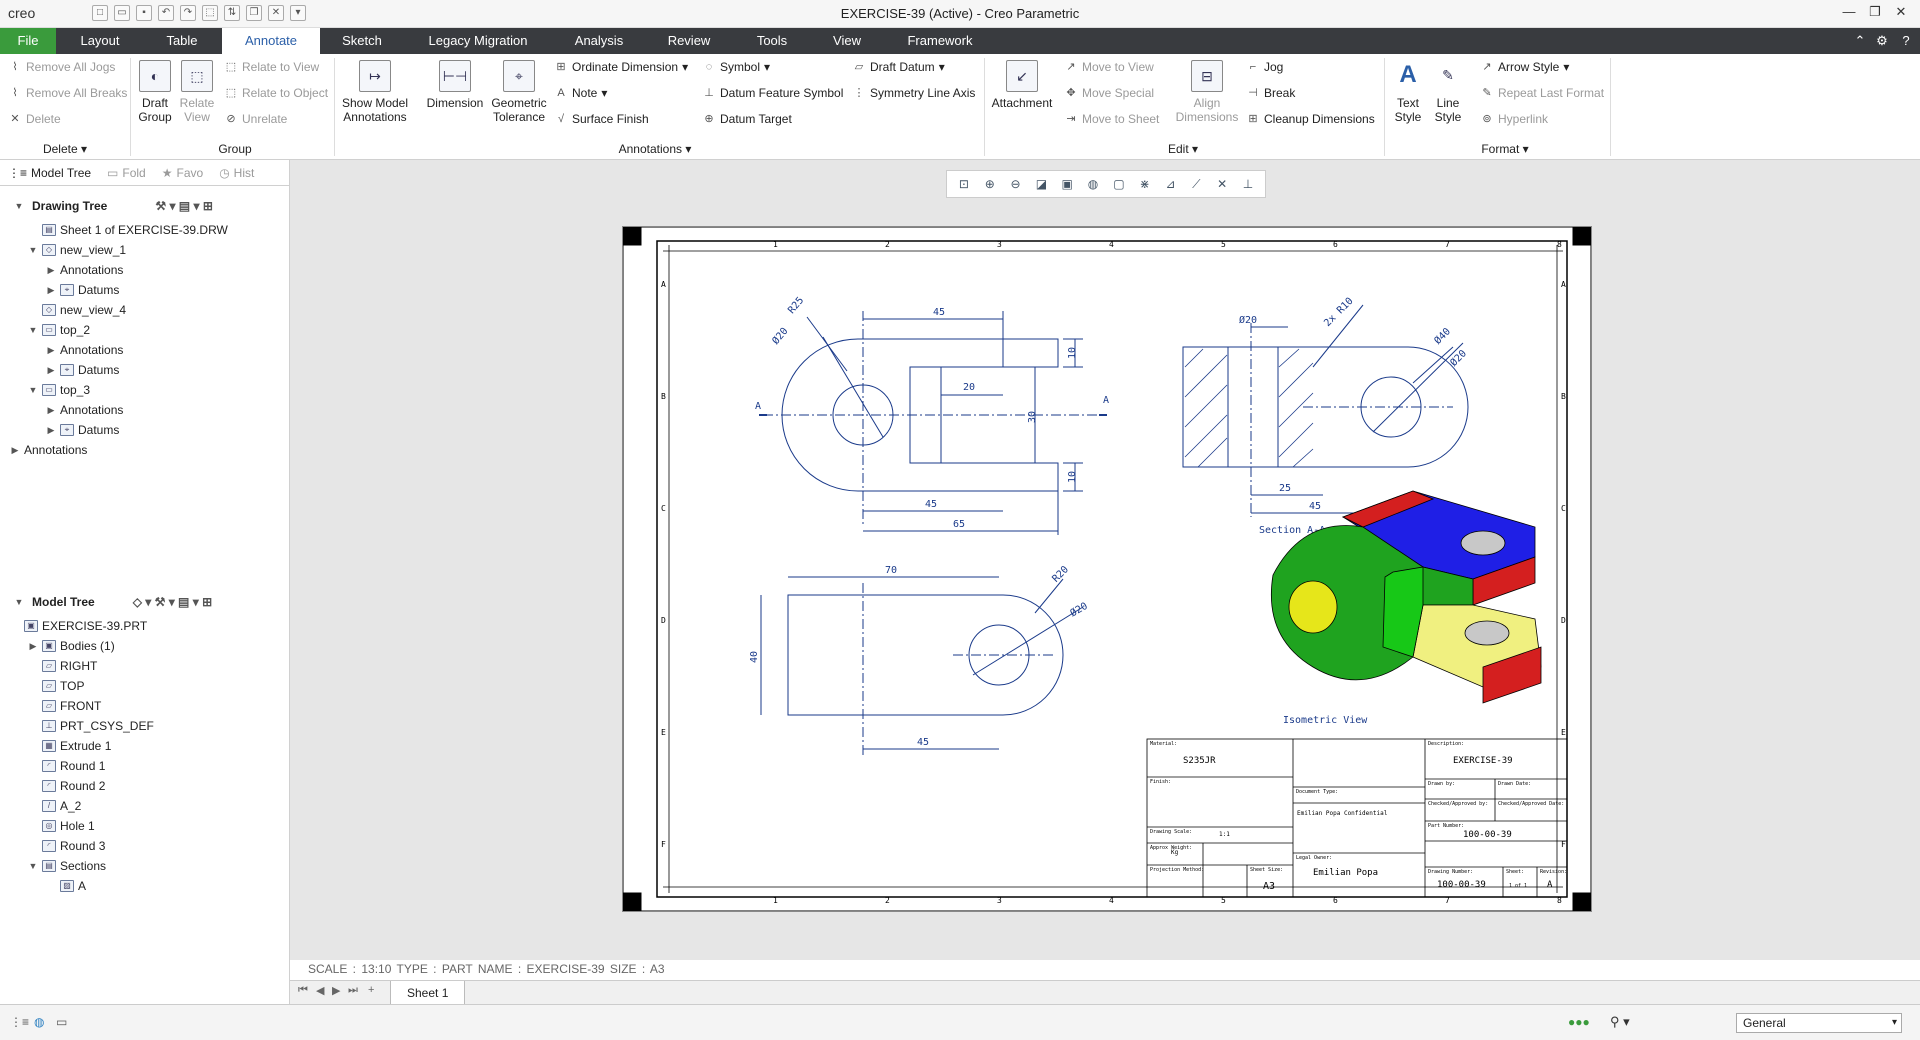 The image size is (1920, 1040). I want to click on tree-item: ▼ ▭ top_3, so click(59, 390).